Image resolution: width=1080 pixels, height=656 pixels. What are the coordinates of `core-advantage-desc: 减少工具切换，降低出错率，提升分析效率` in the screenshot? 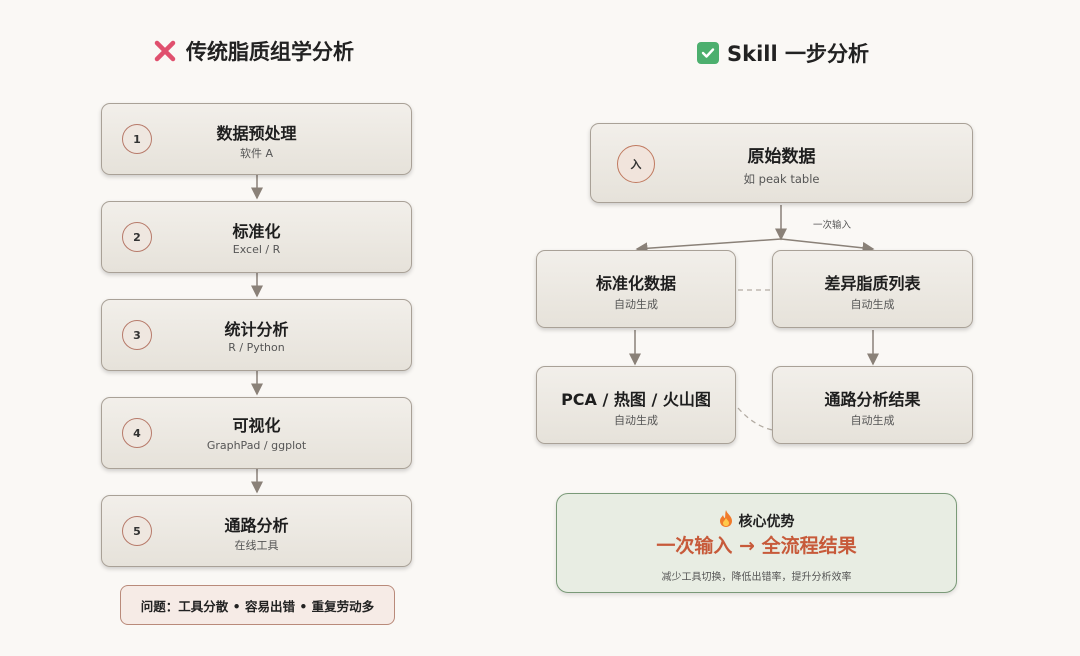 It's located at (756, 577).